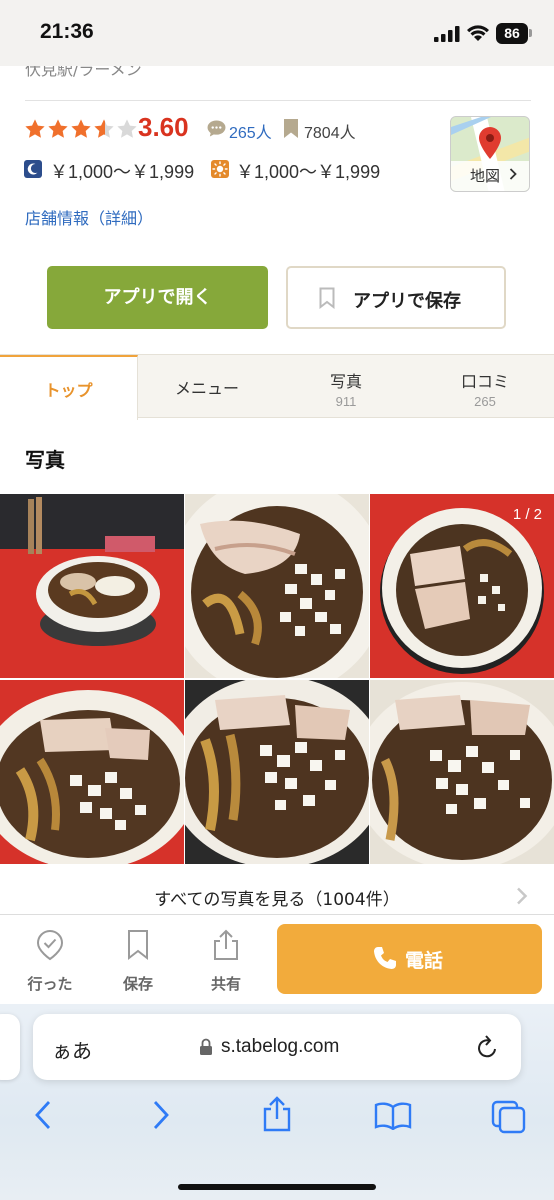 The image size is (554, 1200). Describe the element at coordinates (43, 1115) in the screenshot. I see `back-icon` at that location.